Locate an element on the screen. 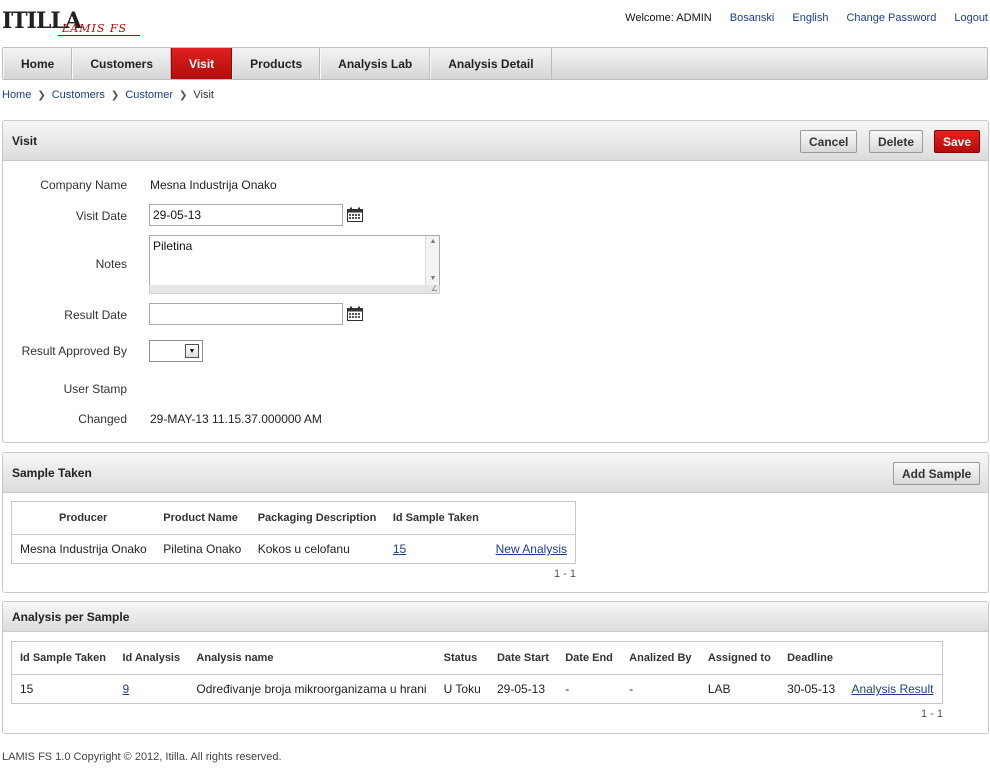 Image resolution: width=990 pixels, height=768 pixels. tab-home: Home is located at coordinates (38, 63).